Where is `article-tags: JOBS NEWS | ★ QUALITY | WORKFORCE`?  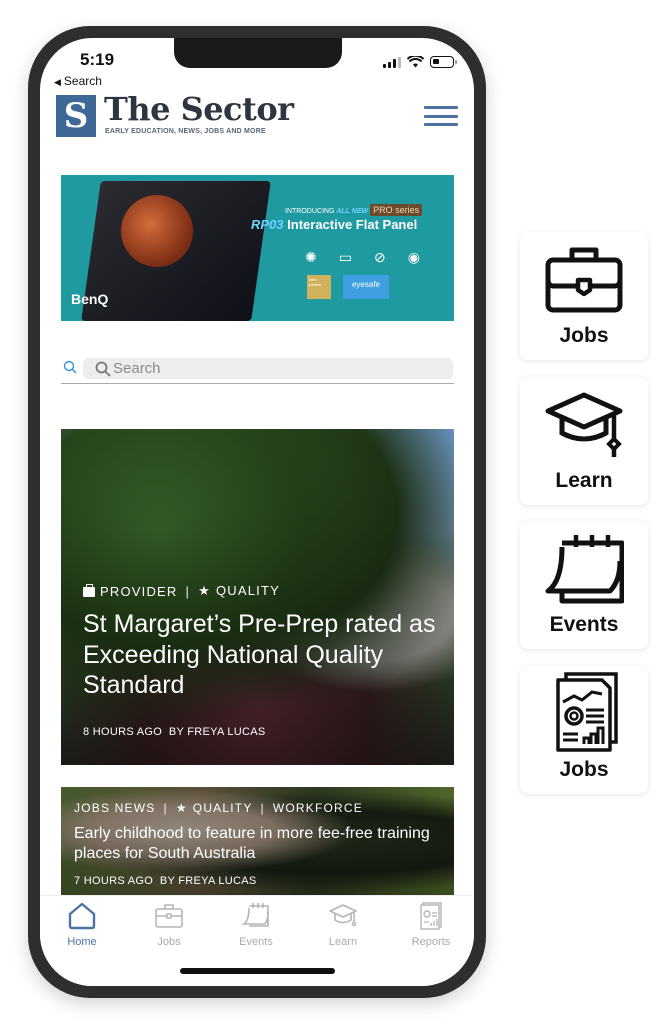 article-tags: JOBS NEWS | ★ QUALITY | WORKFORCE is located at coordinates (218, 808).